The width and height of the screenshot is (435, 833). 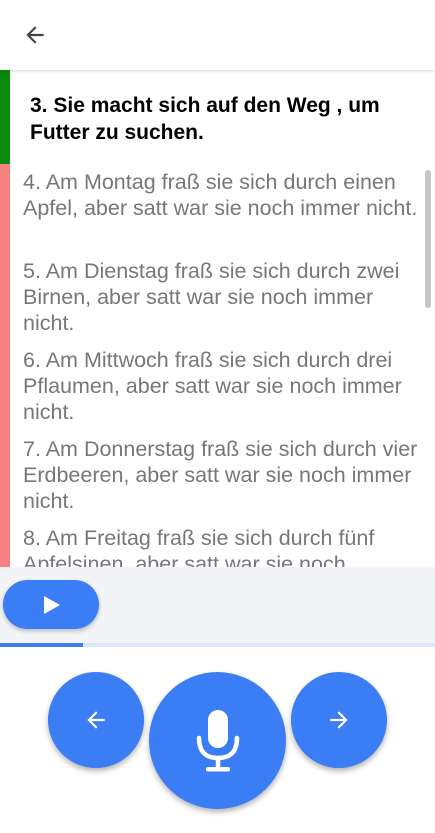 I want to click on microphone-icon, so click(x=217, y=740).